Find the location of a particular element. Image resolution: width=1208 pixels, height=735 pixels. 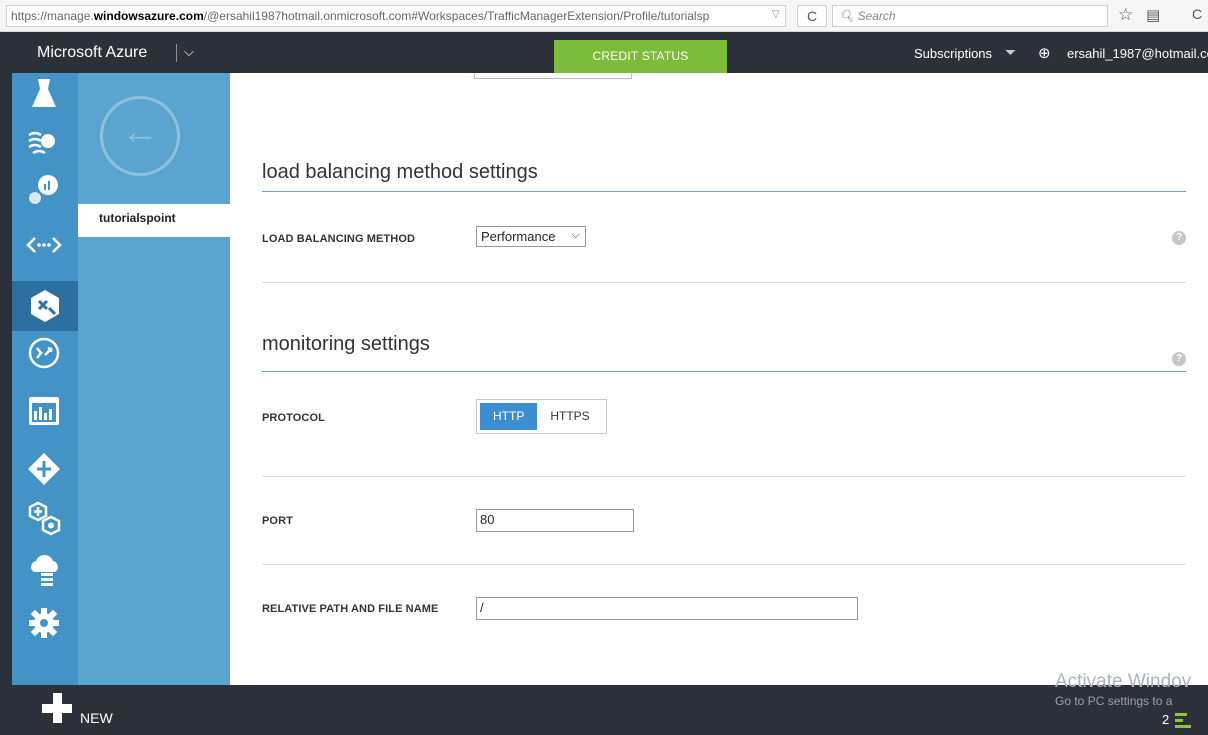

subscriptions-link: Subscriptions is located at coordinates (953, 53).